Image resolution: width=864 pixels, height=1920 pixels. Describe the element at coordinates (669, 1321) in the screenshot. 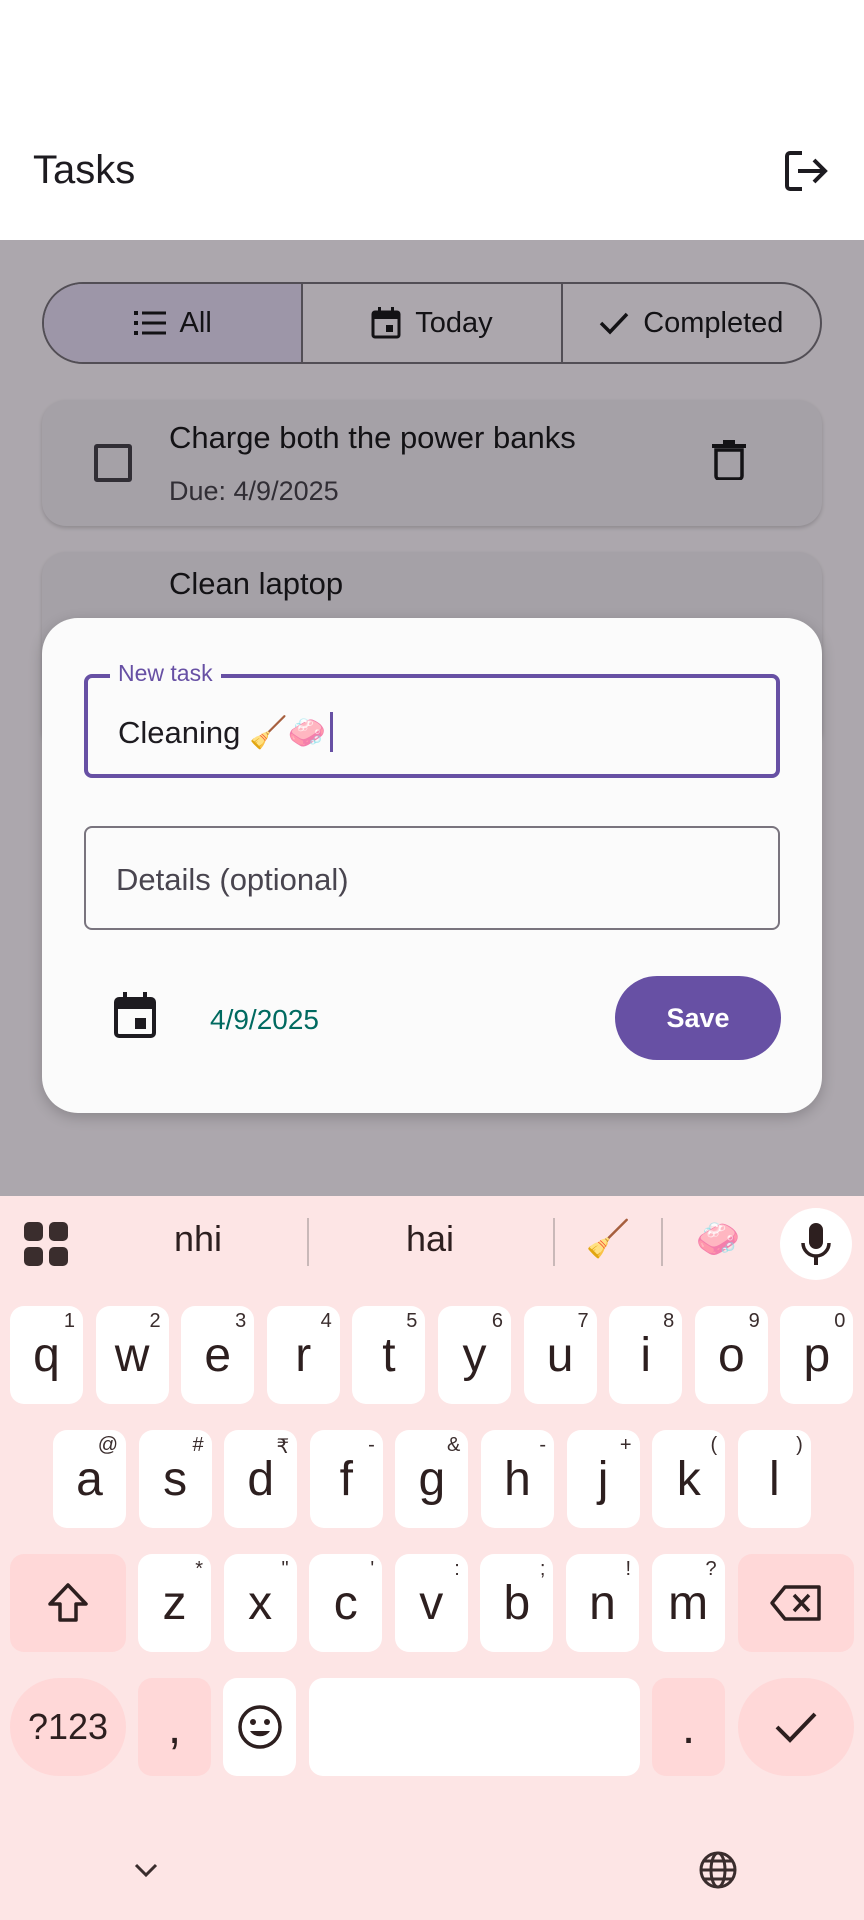

I see `key-hint: 8` at that location.